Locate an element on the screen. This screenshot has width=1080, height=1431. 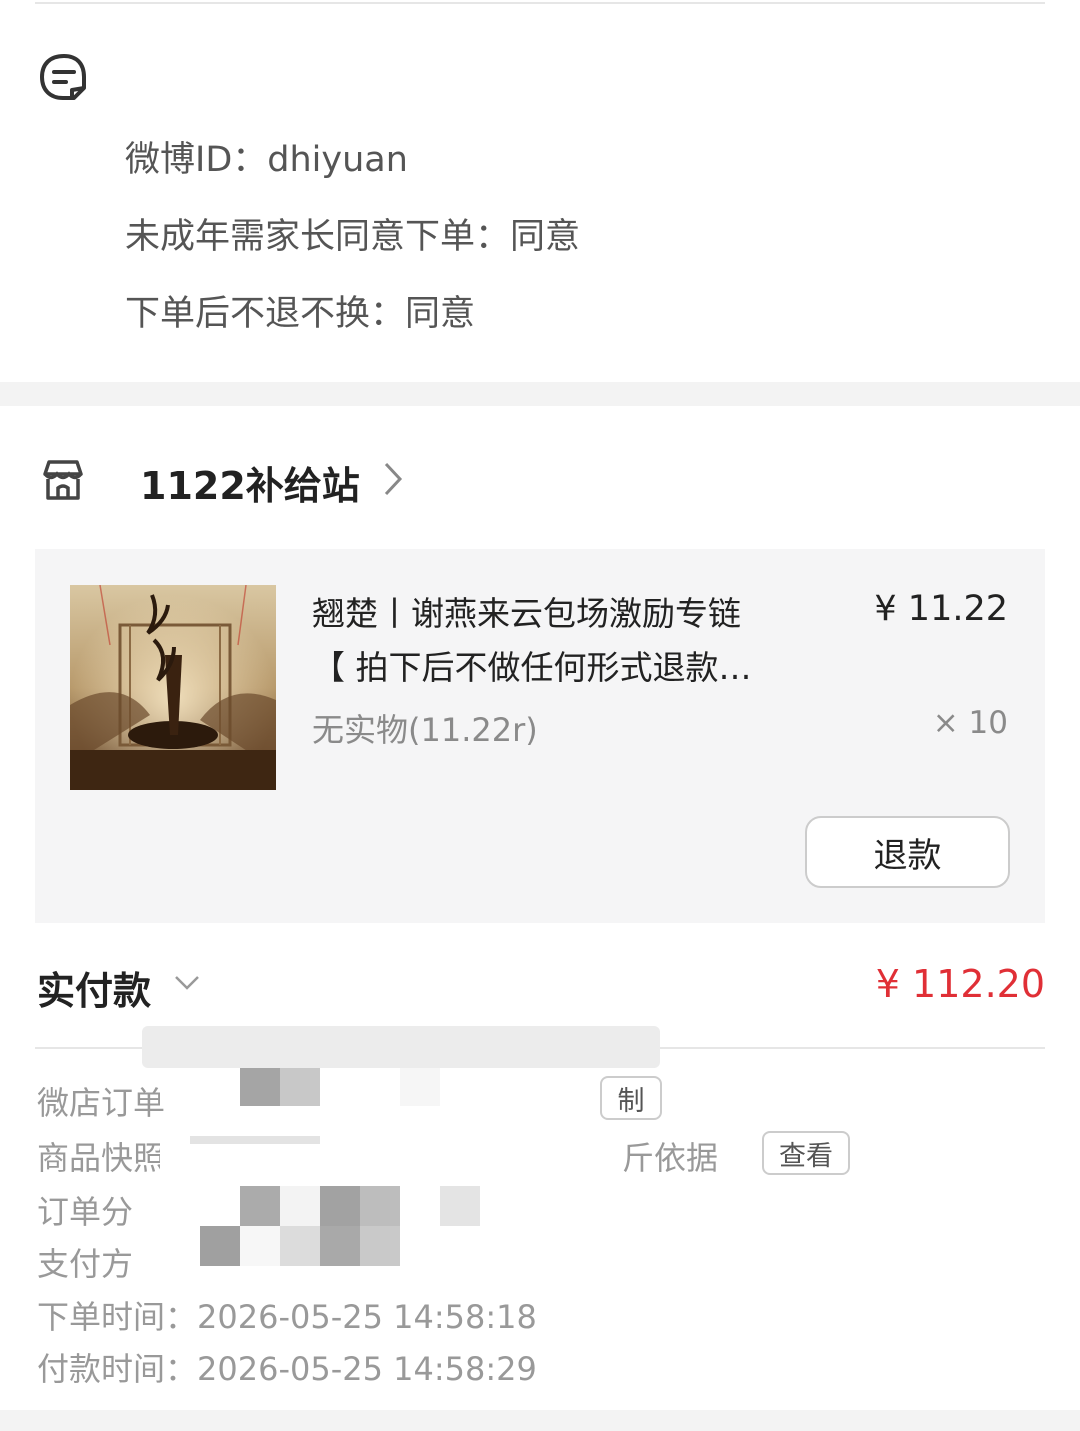
product-unit-price: ¥ 11.22 is located at coordinates (941, 609).